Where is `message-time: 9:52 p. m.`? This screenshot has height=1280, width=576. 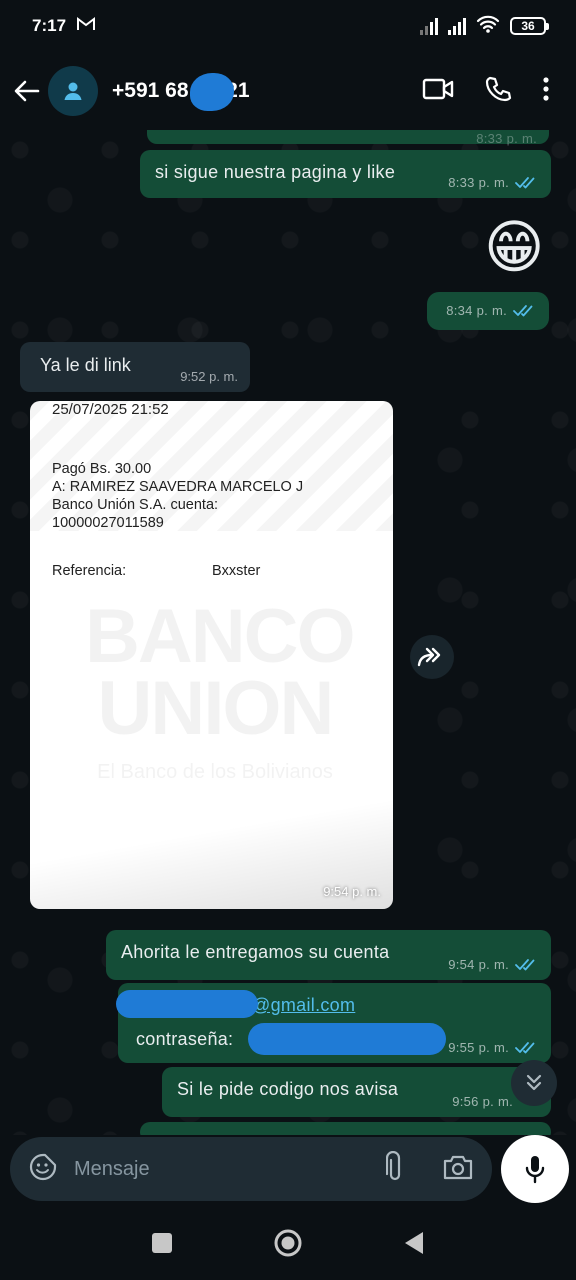 message-time: 9:52 p. m. is located at coordinates (209, 376).